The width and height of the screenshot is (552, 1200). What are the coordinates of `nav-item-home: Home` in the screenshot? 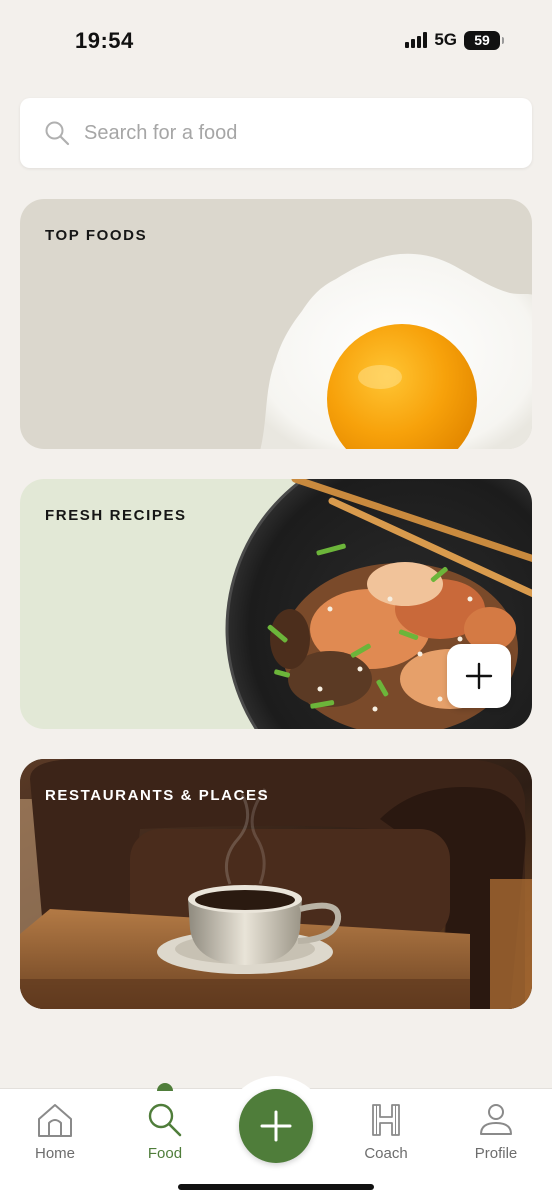 It's located at (55, 1131).